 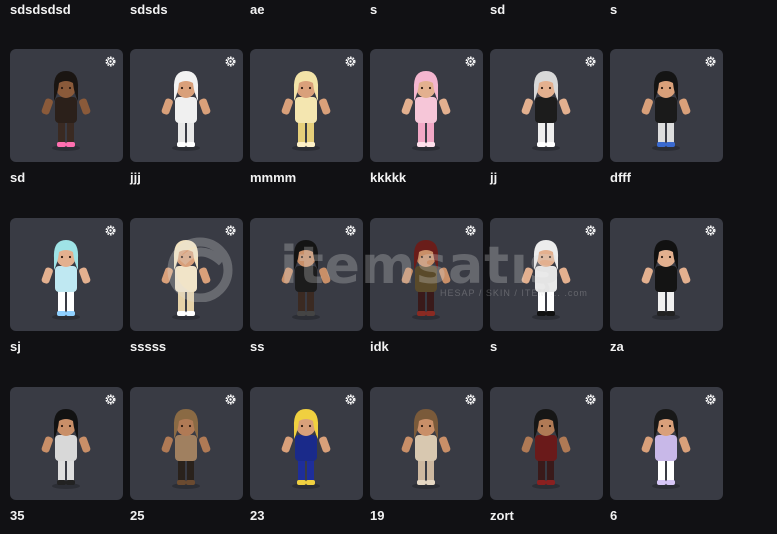 I want to click on outfit-name: zort, so click(x=502, y=516).